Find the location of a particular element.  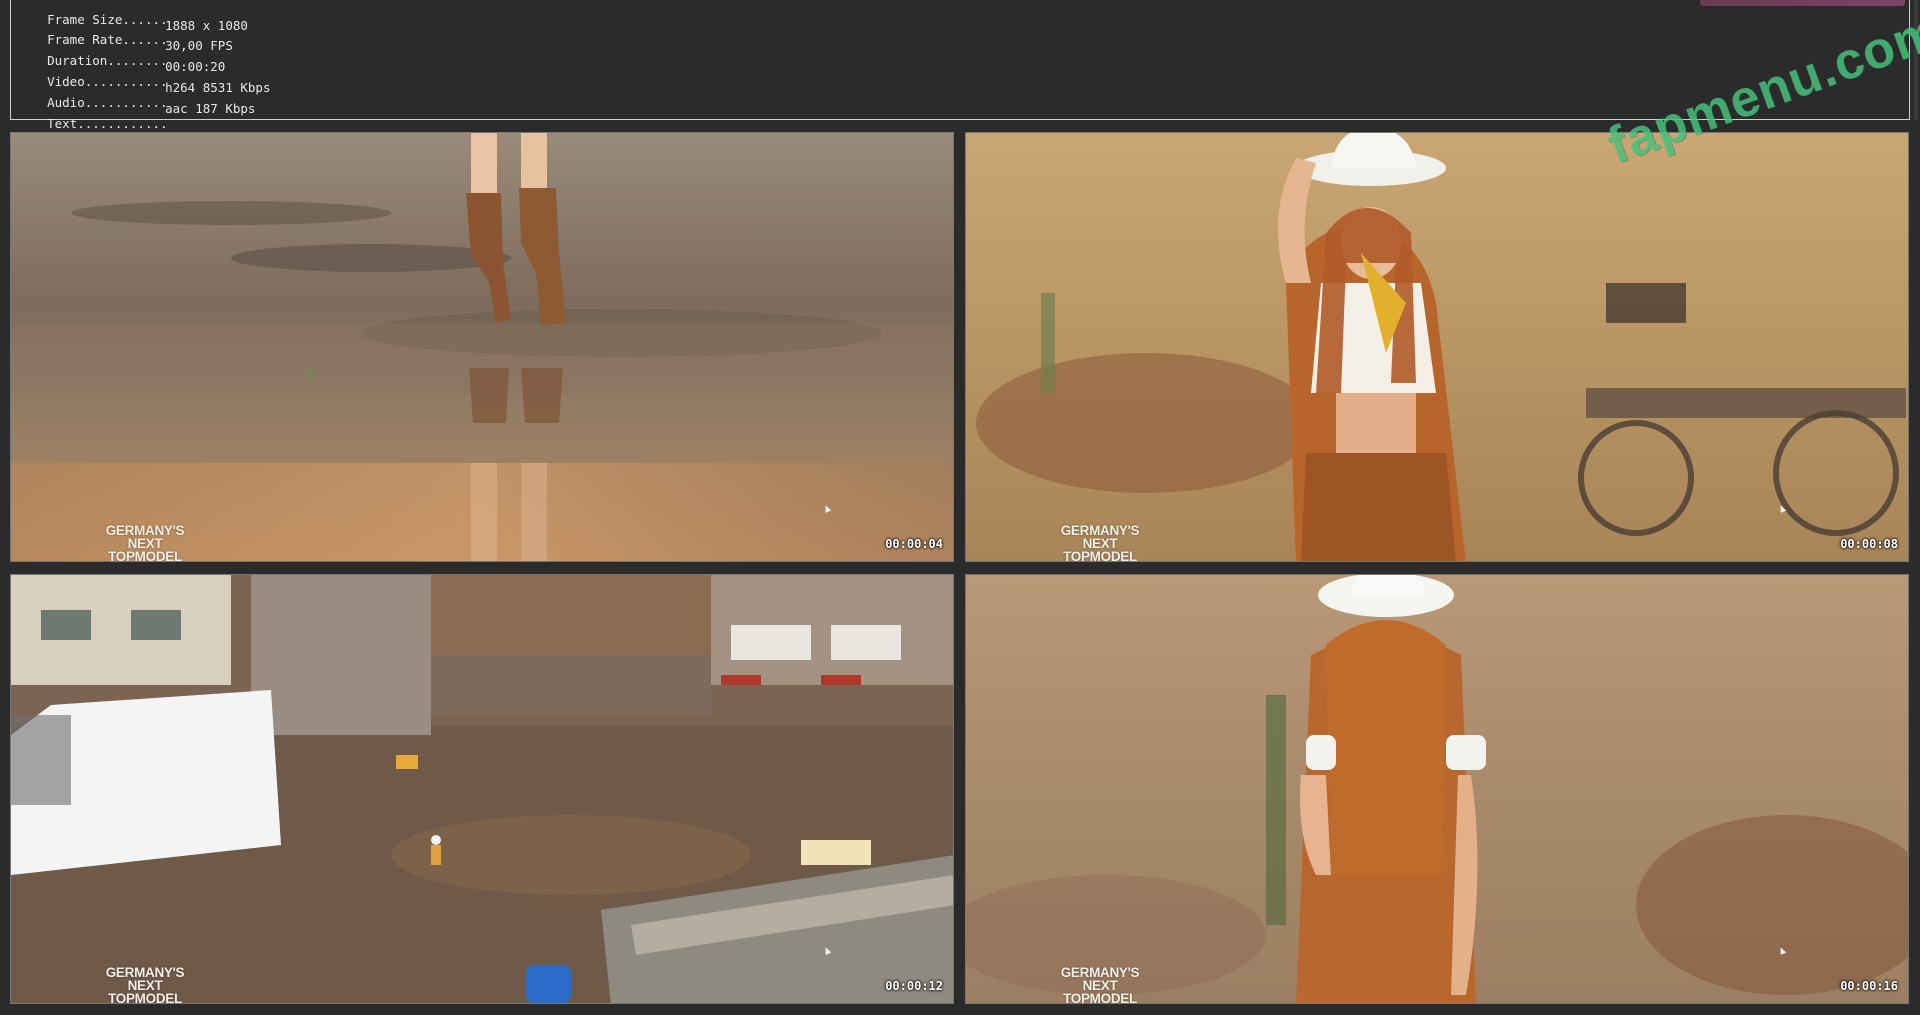

frame-timestamp: 00:00:12 is located at coordinates (914, 986).